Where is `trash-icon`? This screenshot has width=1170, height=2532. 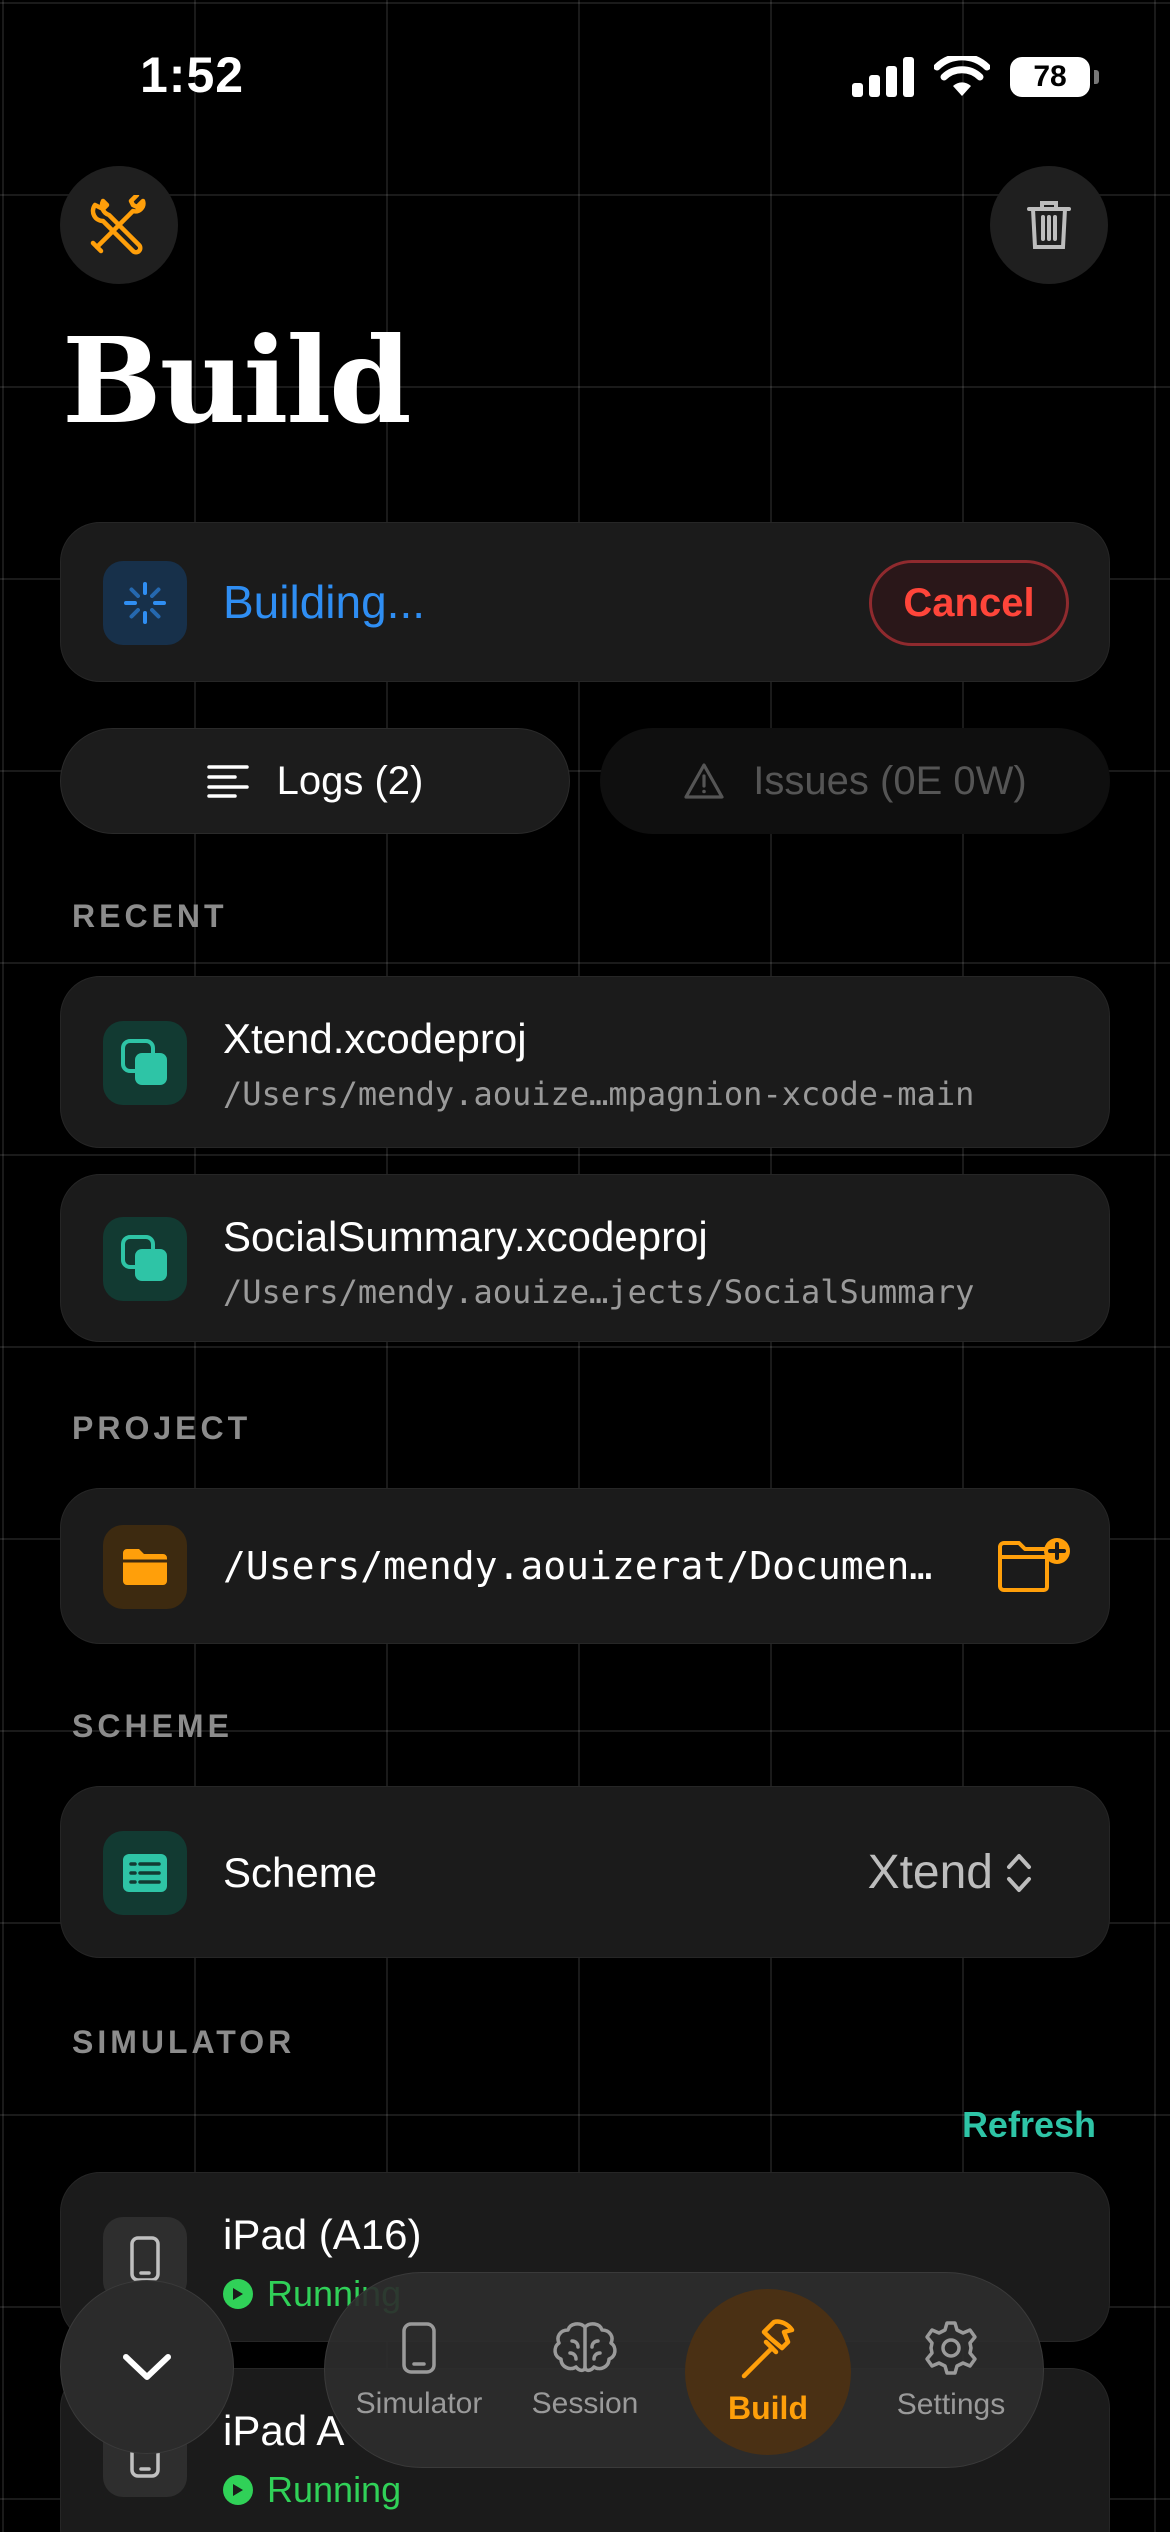
trash-icon is located at coordinates (1049, 225).